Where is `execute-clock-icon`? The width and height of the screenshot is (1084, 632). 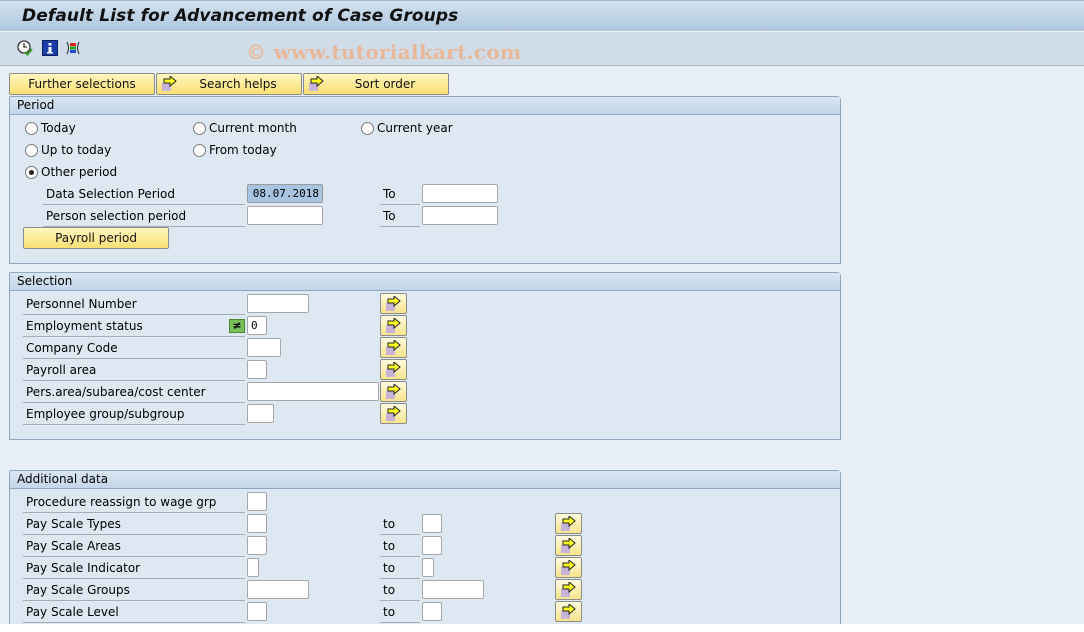 execute-clock-icon is located at coordinates (25, 48).